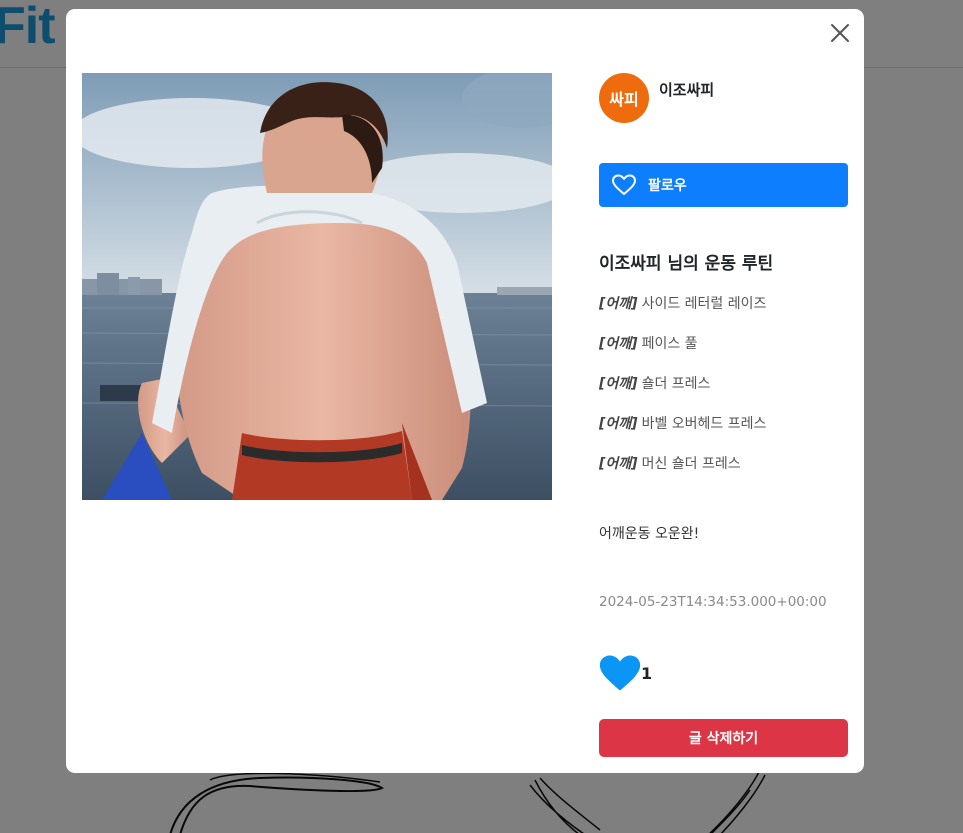  Describe the element at coordinates (704, 304) in the screenshot. I see `routine-exercise: 사이드 레터럴 레이즈` at that location.